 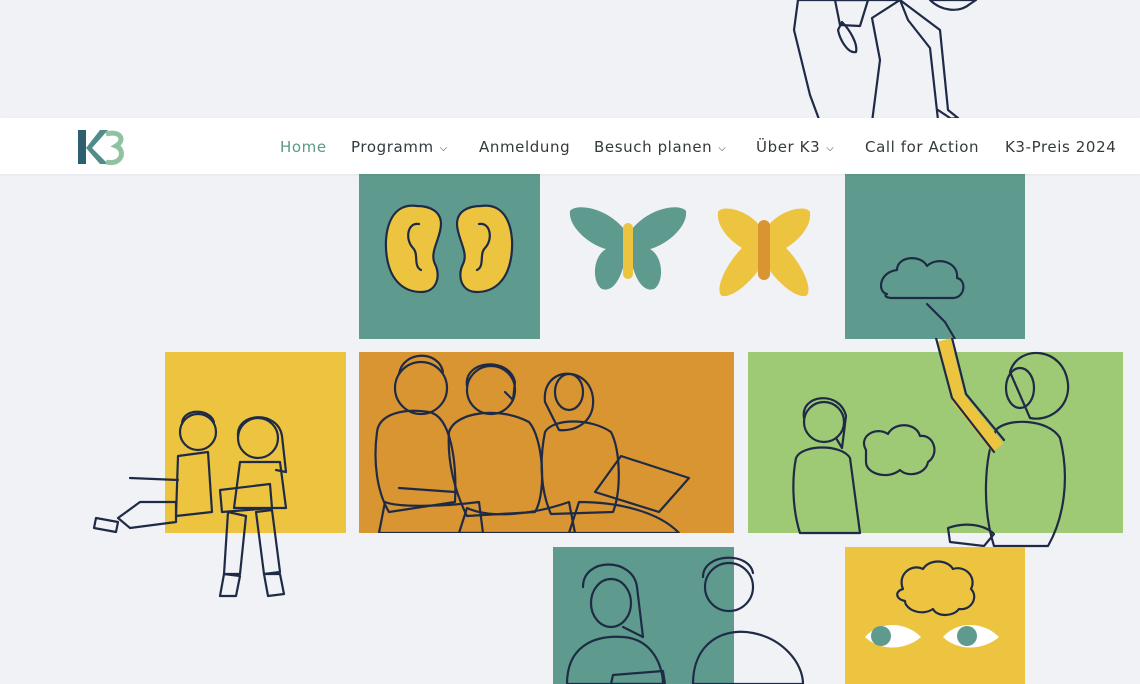 I want to click on teal-butterfly-illustration, so click(x=628, y=248).